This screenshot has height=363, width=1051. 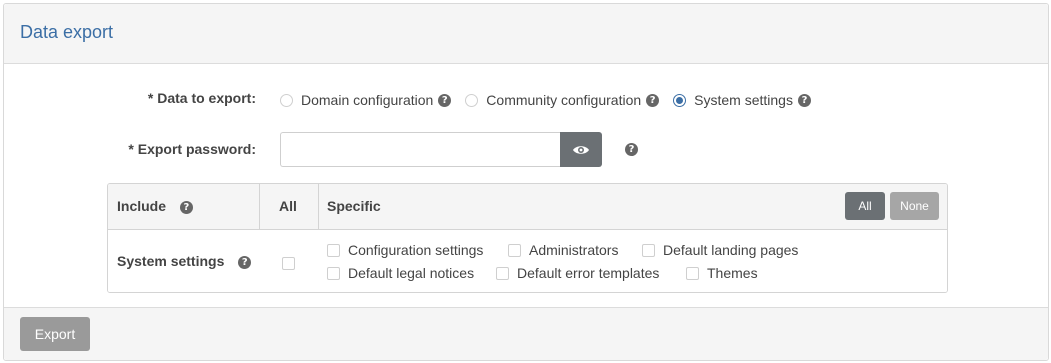 I want to click on select-none-button: None, so click(x=914, y=206).